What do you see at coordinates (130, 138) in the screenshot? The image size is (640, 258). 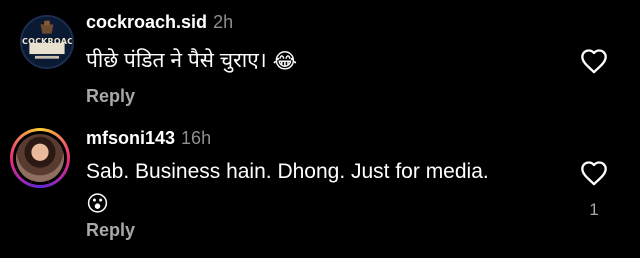 I see `username-text: mfsoni143` at bounding box center [130, 138].